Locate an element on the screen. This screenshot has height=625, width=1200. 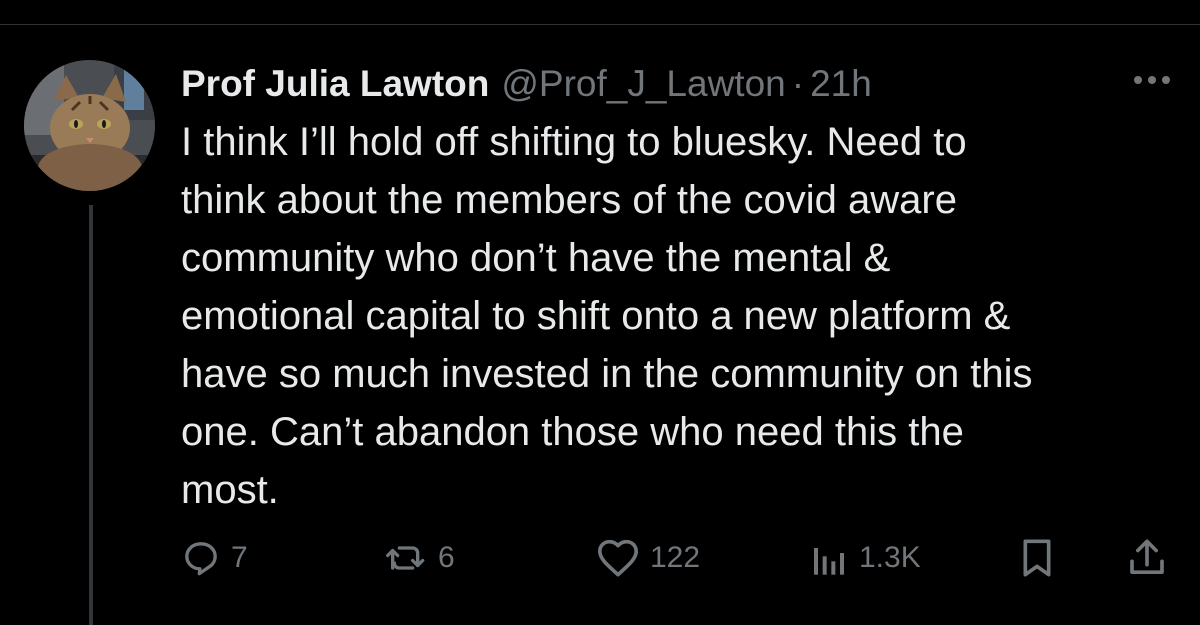
bookmark-button is located at coordinates (1037, 558).